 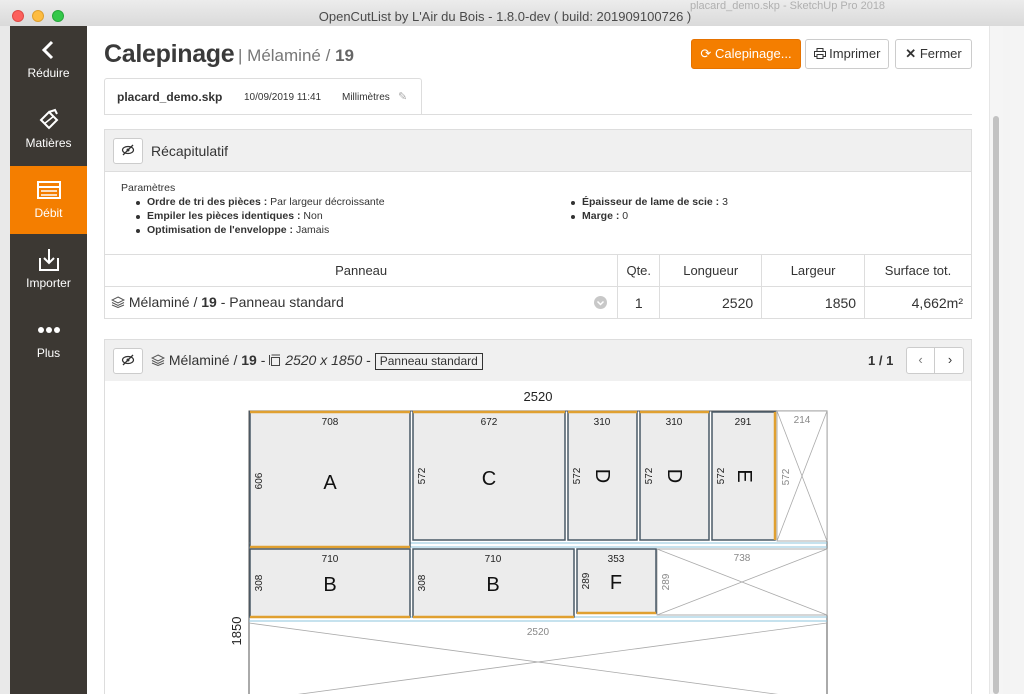 What do you see at coordinates (324, 360) in the screenshot?
I see `sheet-dimensions: 2520 x 1850` at bounding box center [324, 360].